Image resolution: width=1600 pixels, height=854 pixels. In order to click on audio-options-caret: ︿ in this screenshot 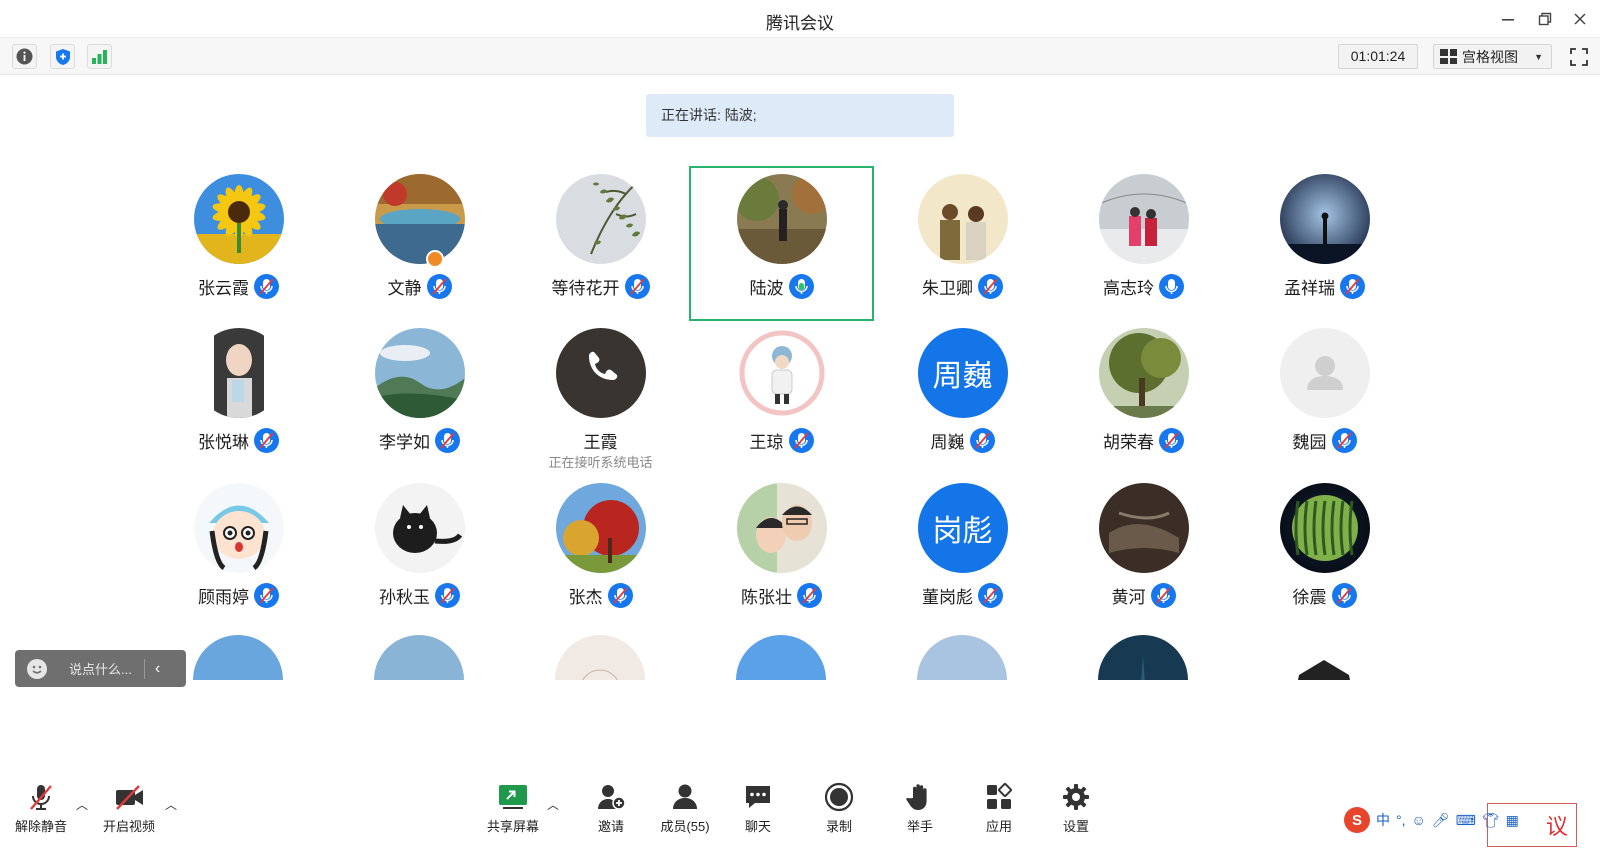, I will do `click(82, 804)`.